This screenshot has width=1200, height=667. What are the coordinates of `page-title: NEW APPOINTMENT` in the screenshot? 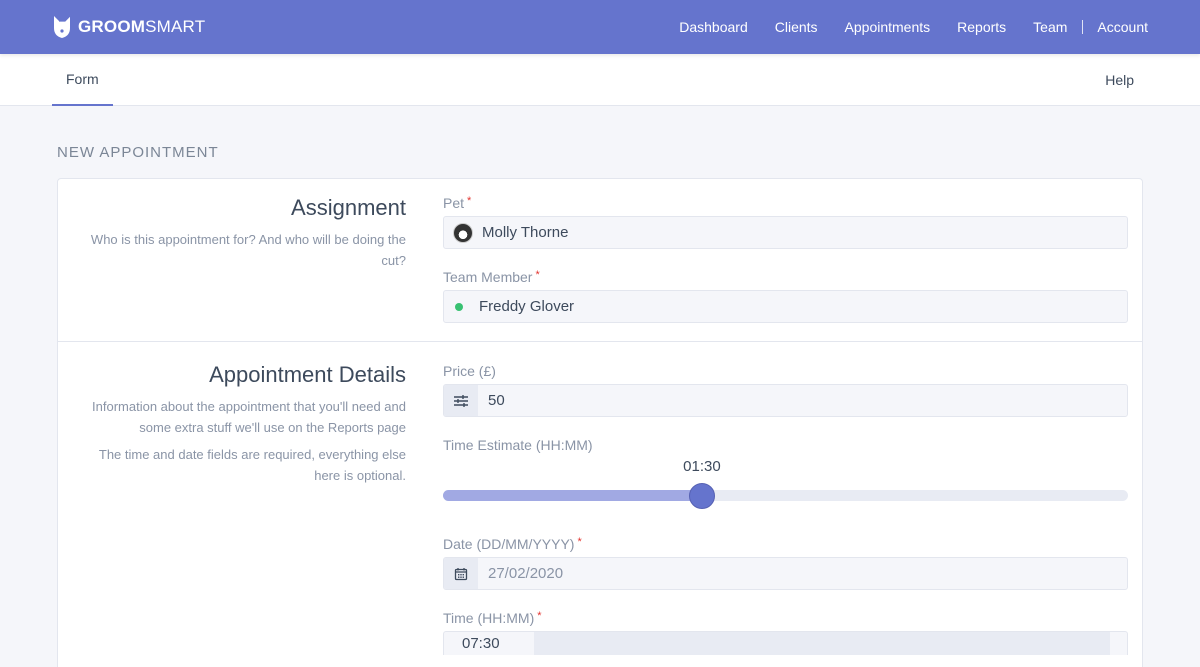 It's located at (138, 152).